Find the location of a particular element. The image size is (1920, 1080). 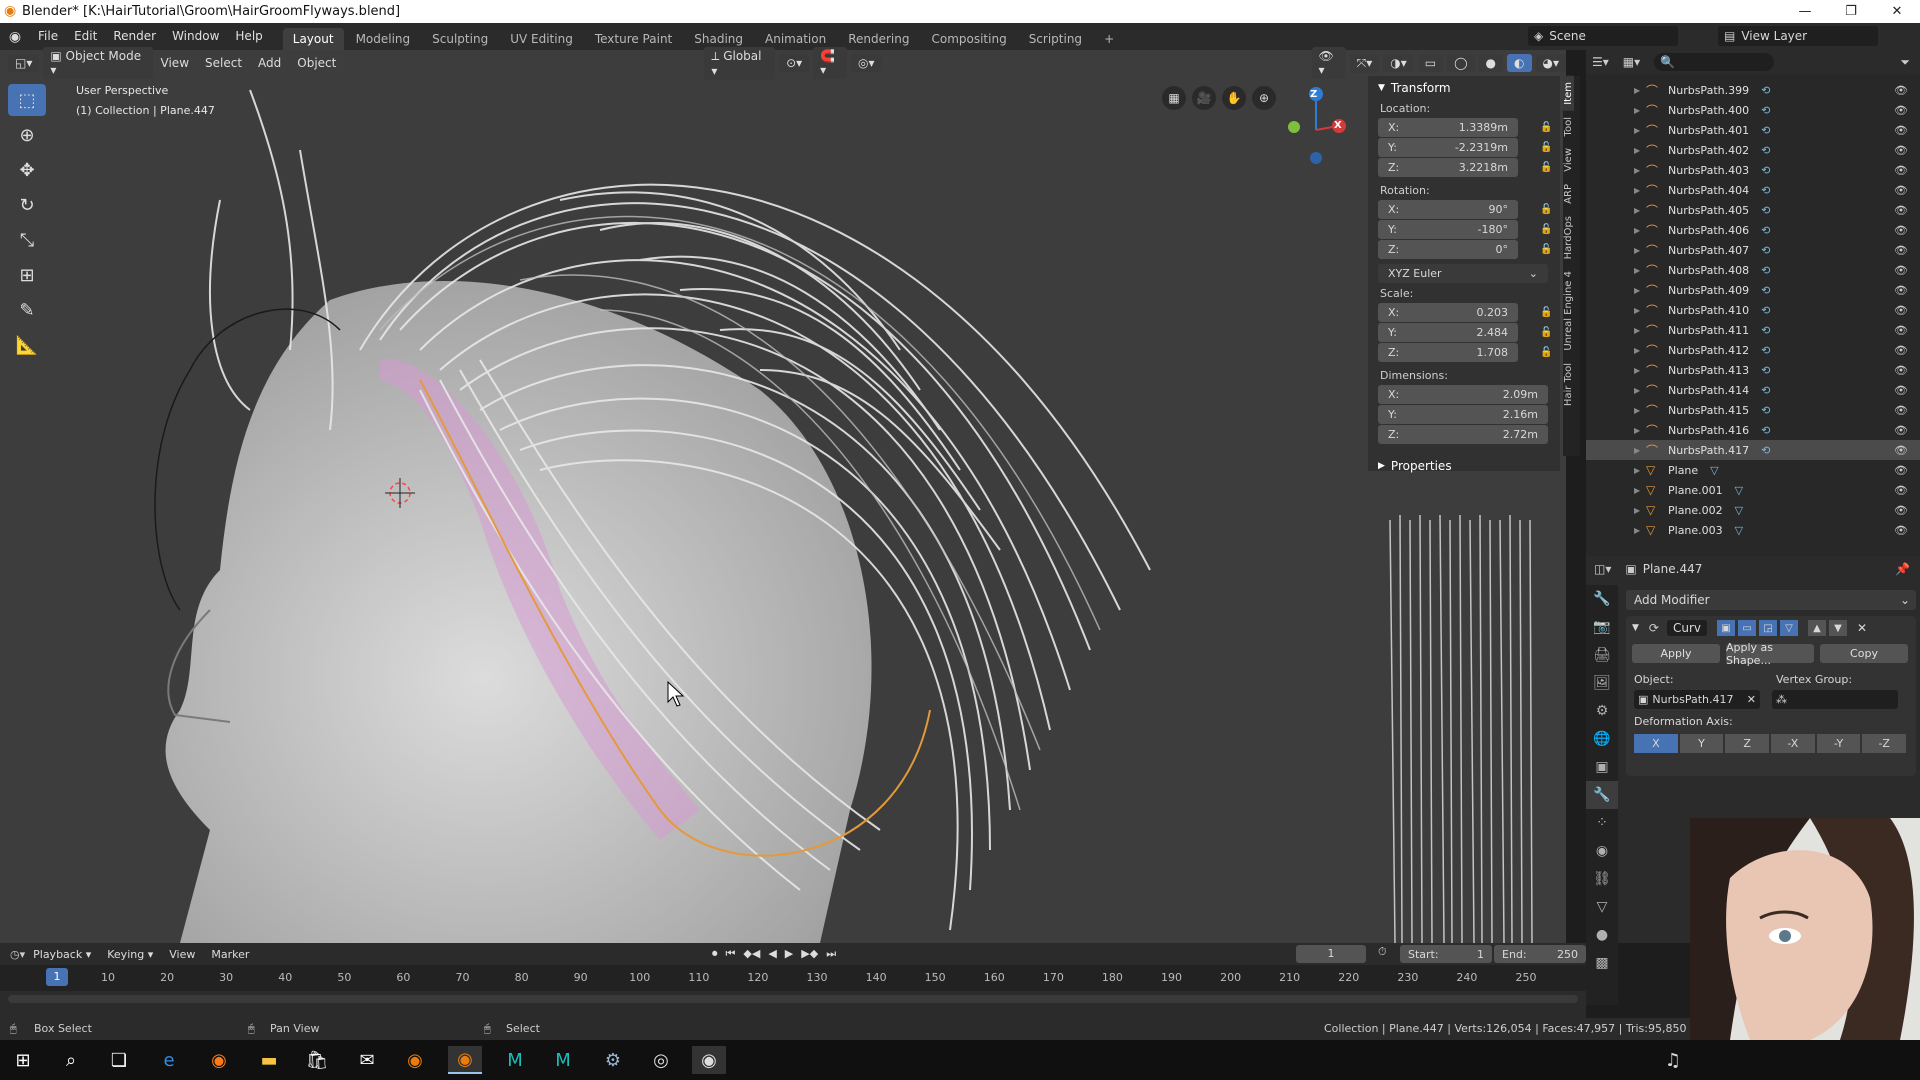

camera-view-icon: 🎥 is located at coordinates (1204, 98).